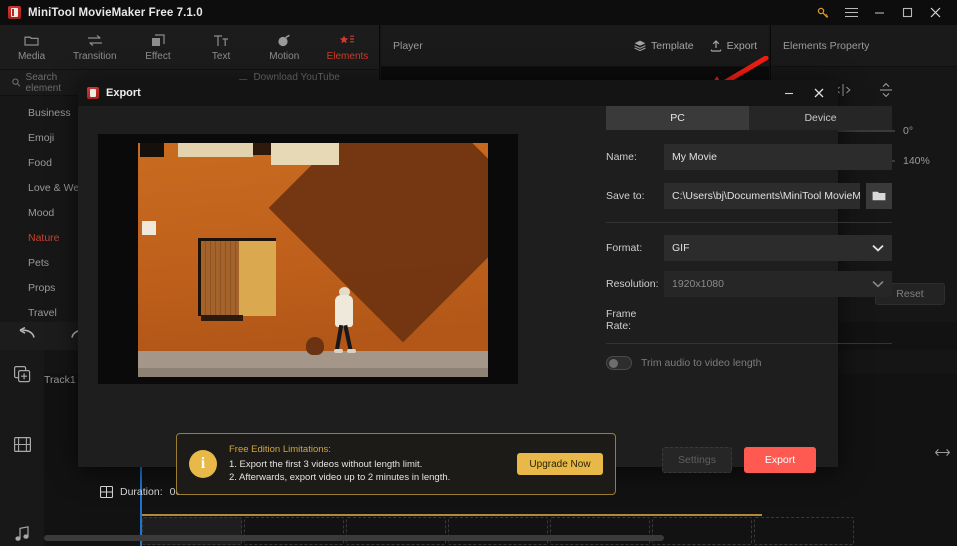  I want to click on preview-bag, so click(315, 346).